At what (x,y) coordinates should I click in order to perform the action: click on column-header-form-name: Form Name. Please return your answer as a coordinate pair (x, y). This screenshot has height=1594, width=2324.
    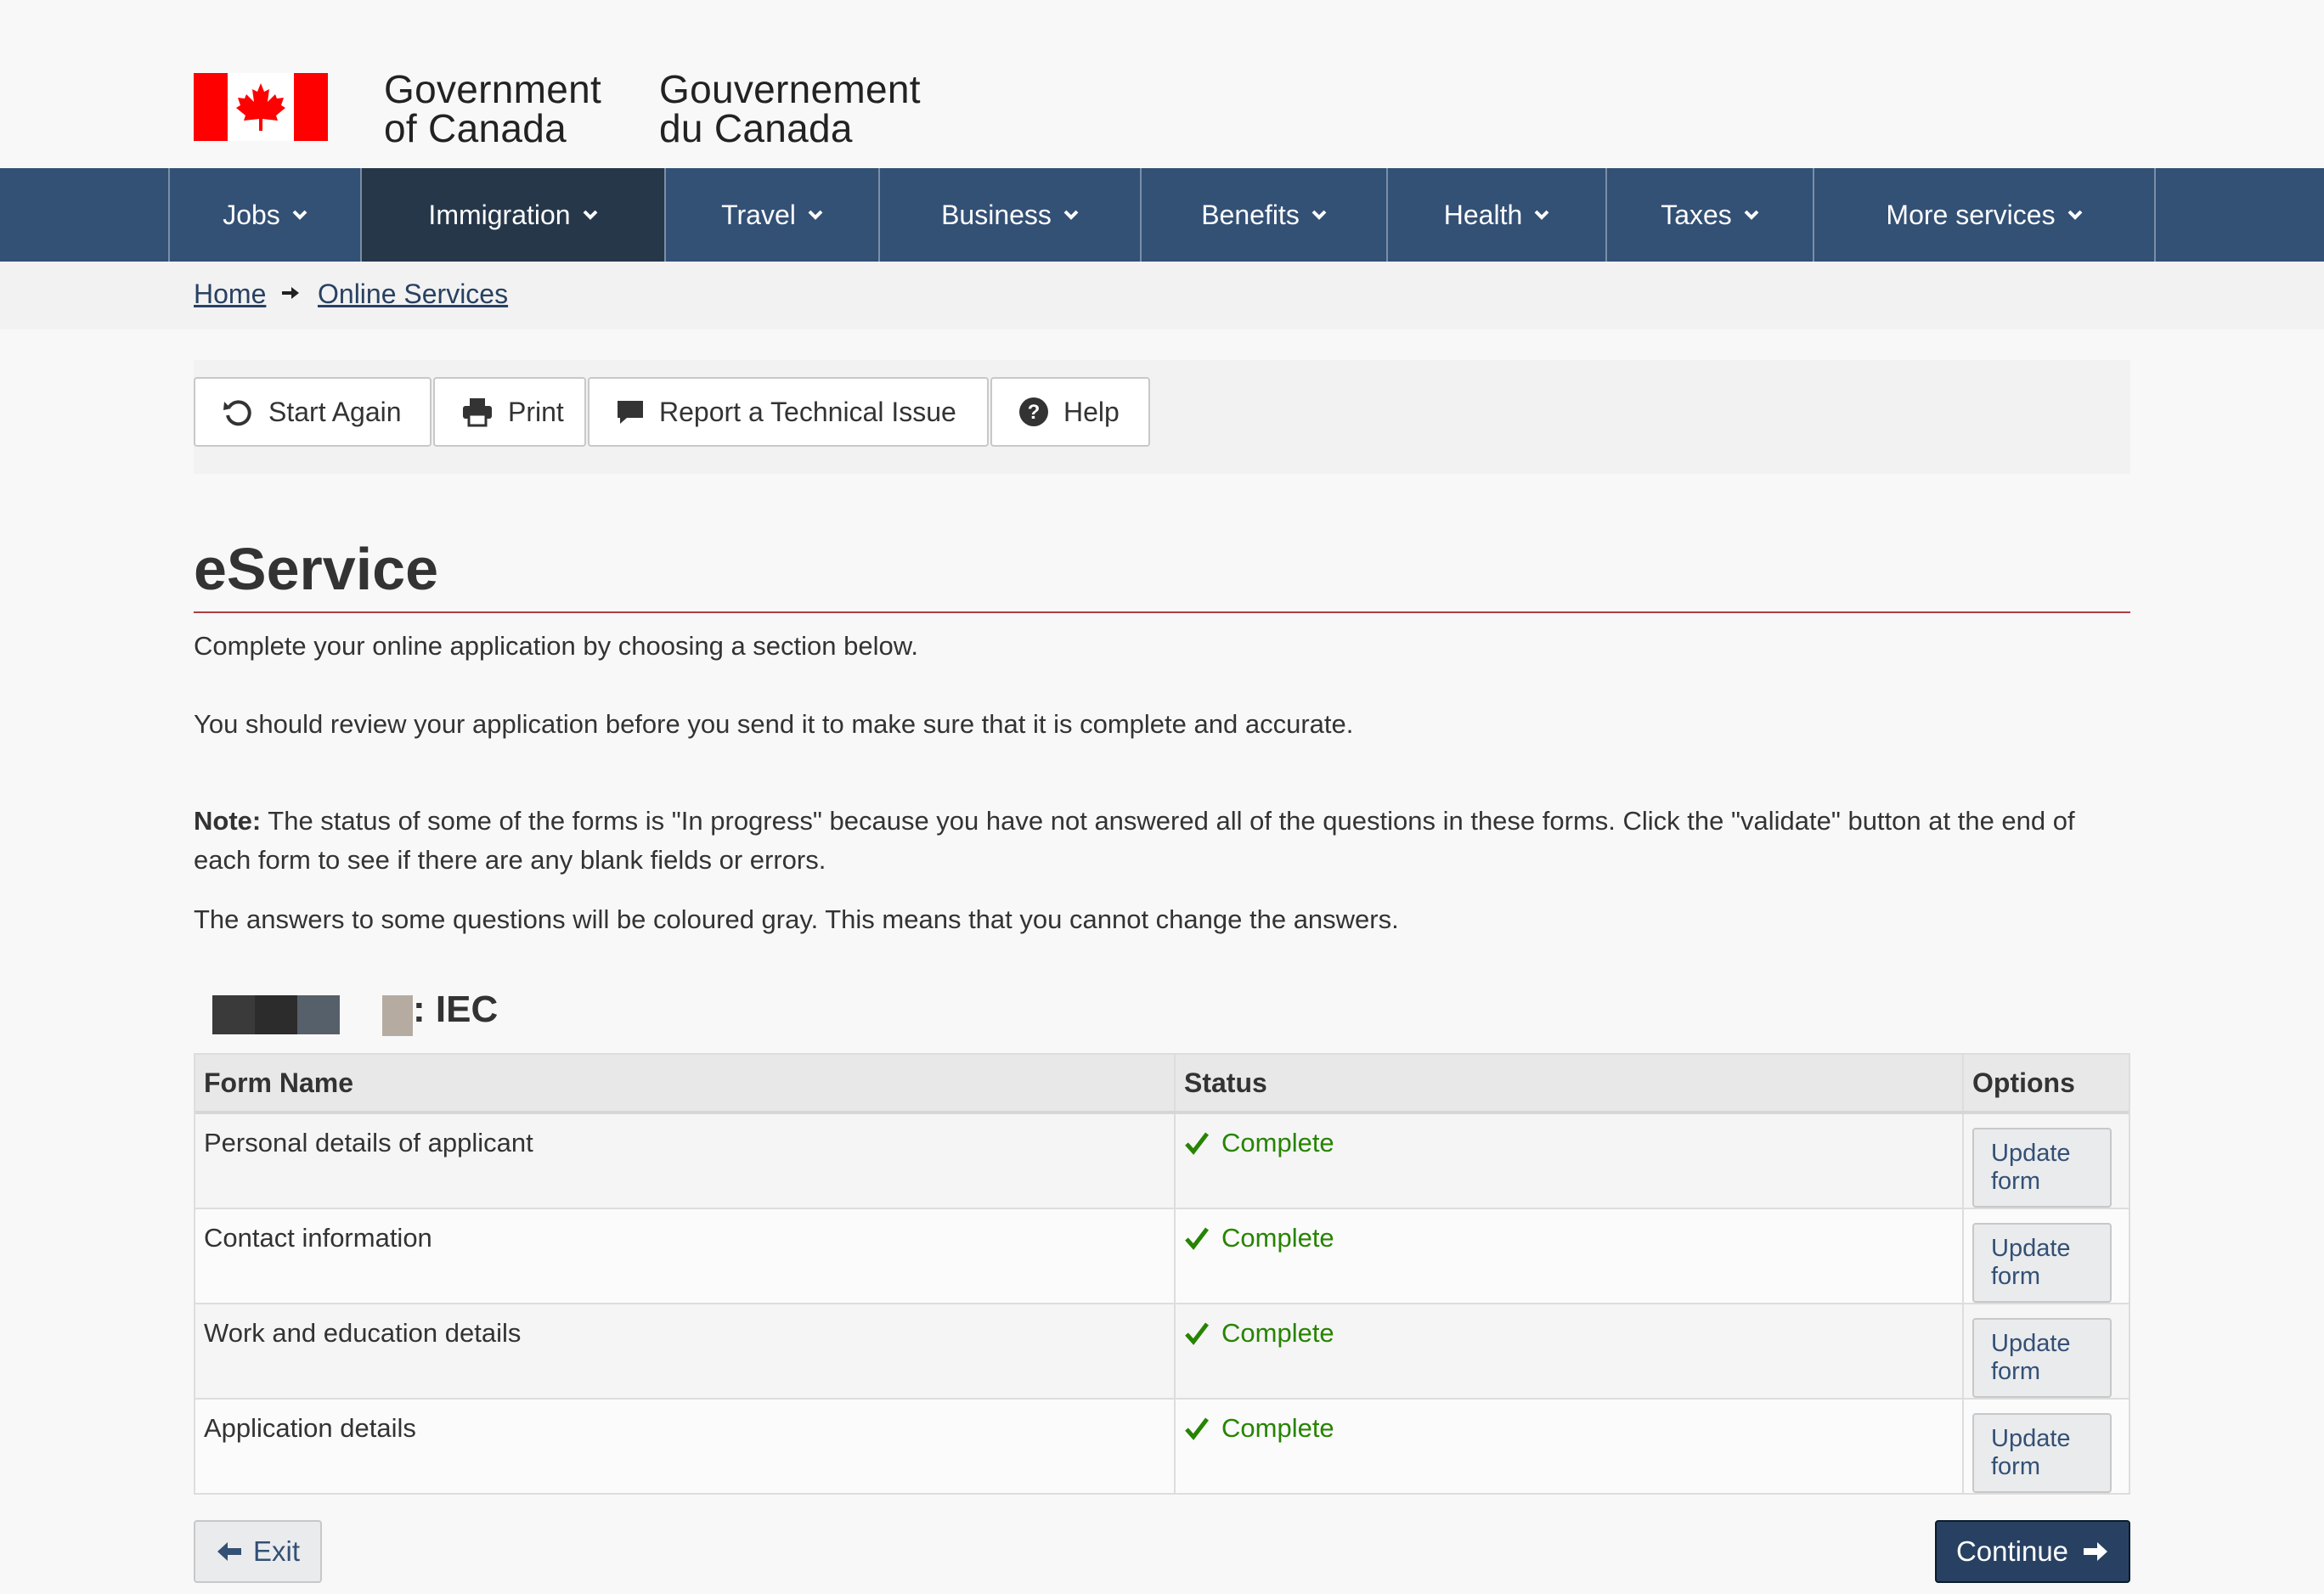
    Looking at the image, I should click on (686, 1084).